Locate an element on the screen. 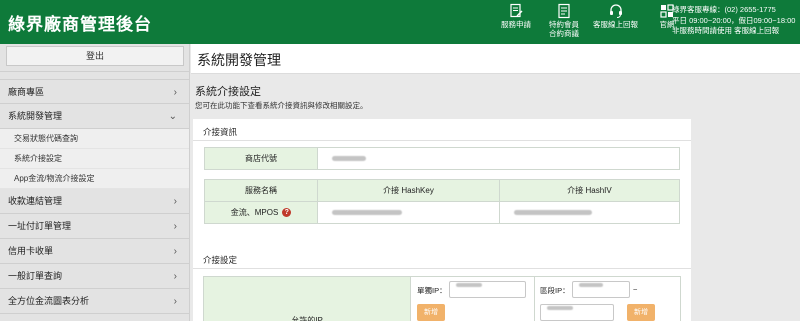  headset-icon is located at coordinates (615, 11).